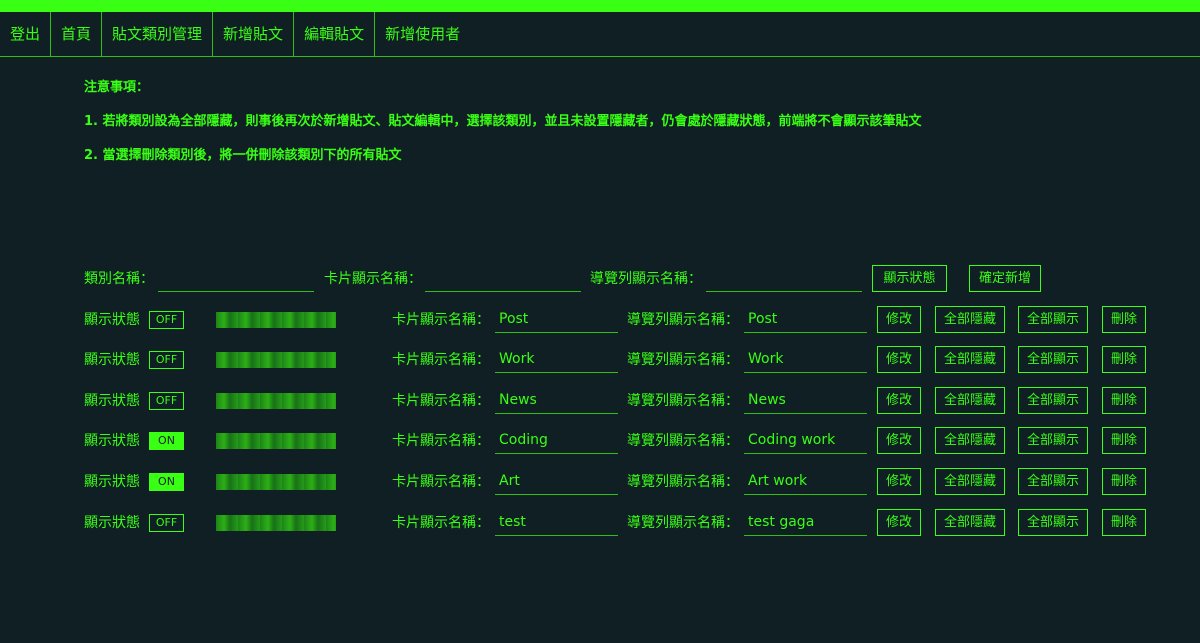 The height and width of the screenshot is (643, 1200). What do you see at coordinates (805, 401) in the screenshot?
I see `nav-name-field: News` at bounding box center [805, 401].